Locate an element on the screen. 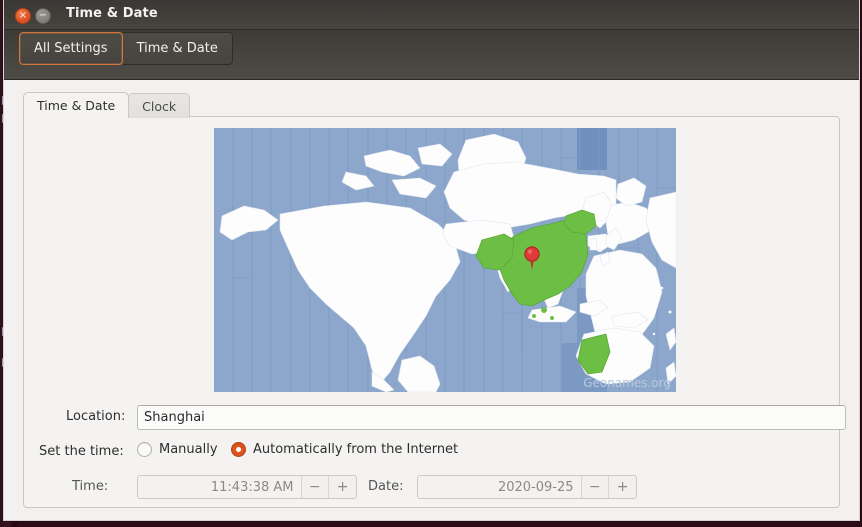 This screenshot has height=527, width=862. asia-map-graphic is located at coordinates (558, 273).